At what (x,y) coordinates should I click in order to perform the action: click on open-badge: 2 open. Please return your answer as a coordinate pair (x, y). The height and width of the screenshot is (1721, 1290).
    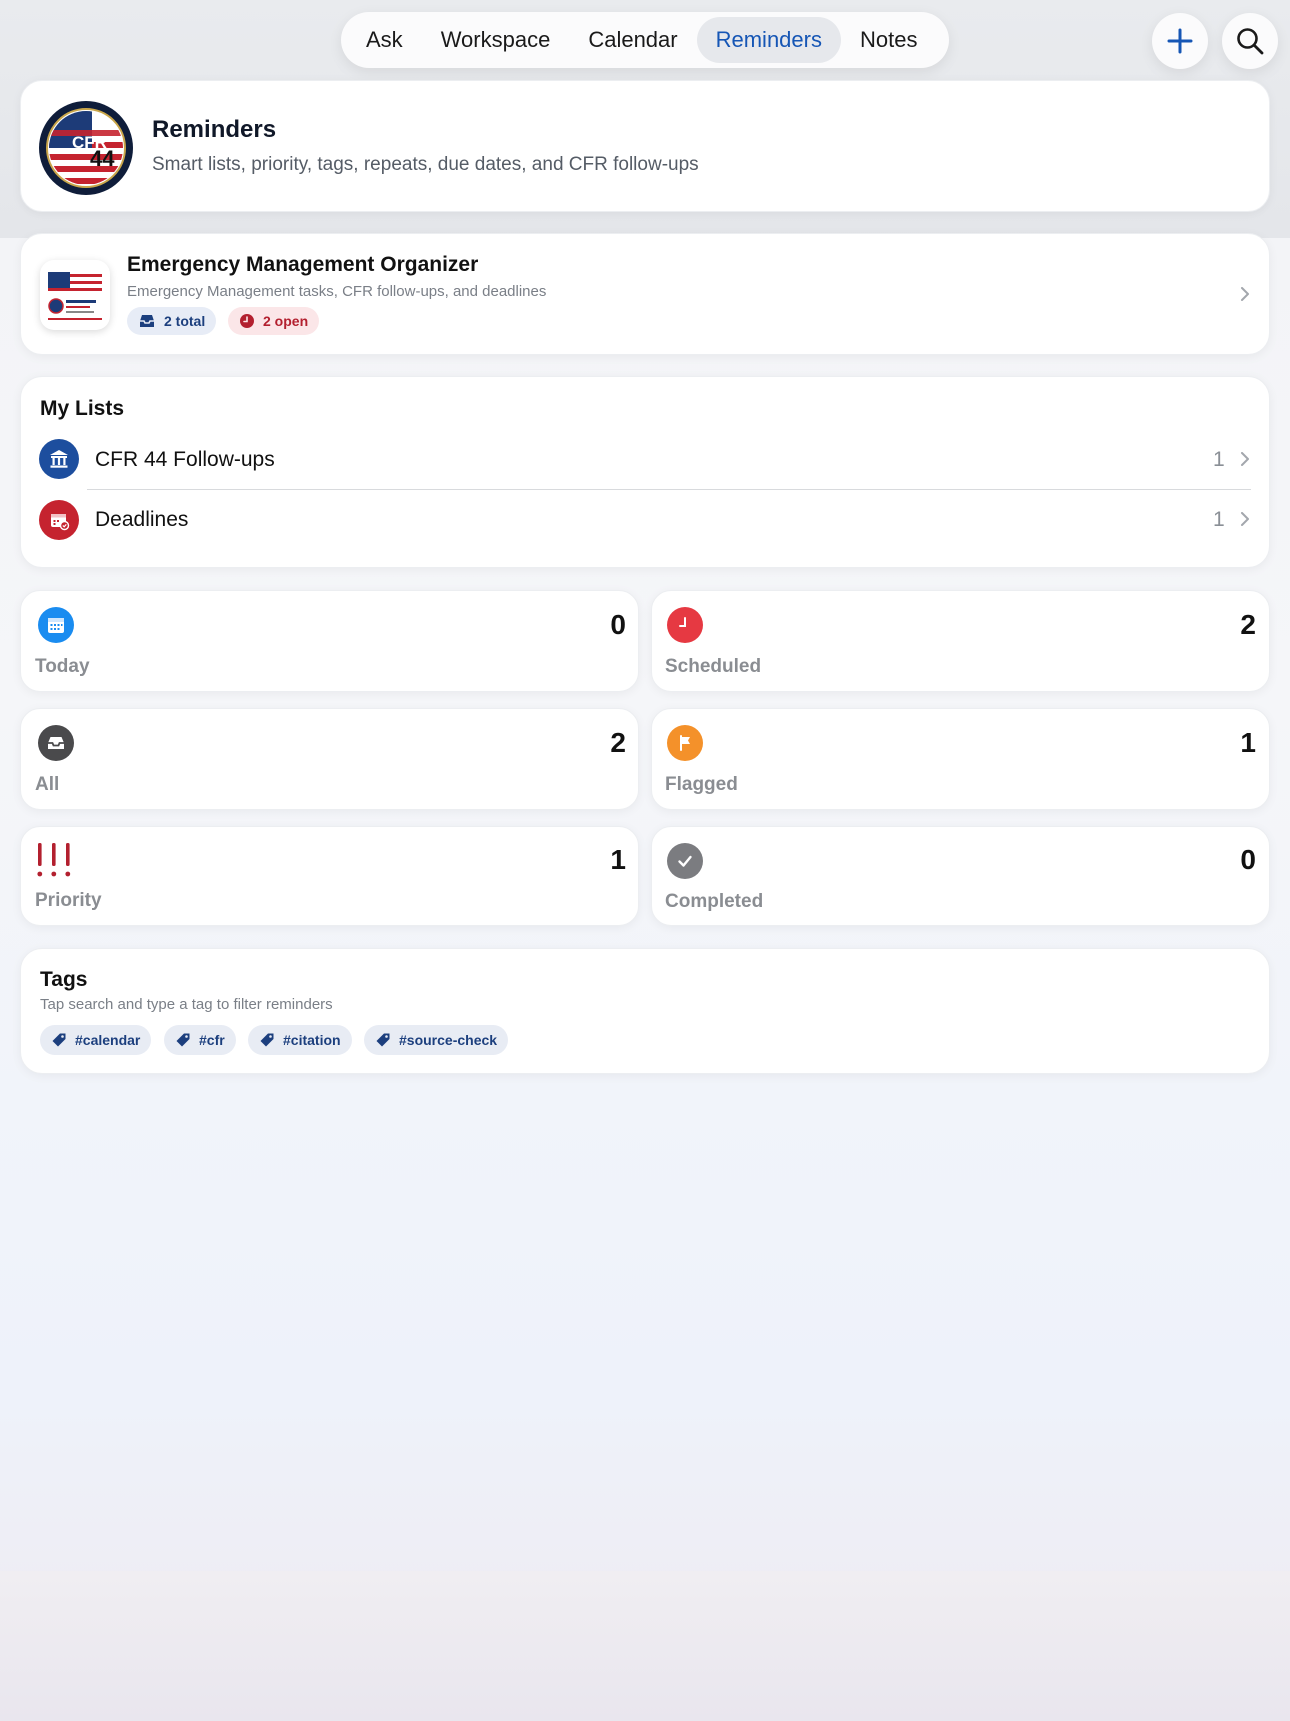
    Looking at the image, I should click on (274, 321).